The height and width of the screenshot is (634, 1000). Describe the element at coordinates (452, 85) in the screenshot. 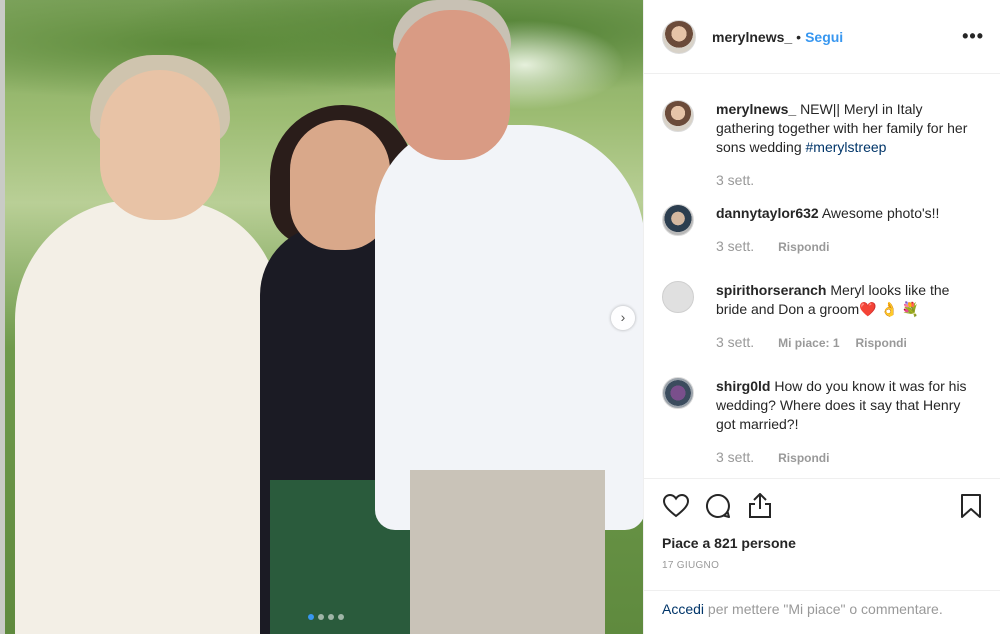

I see `photo-person-right-face` at that location.